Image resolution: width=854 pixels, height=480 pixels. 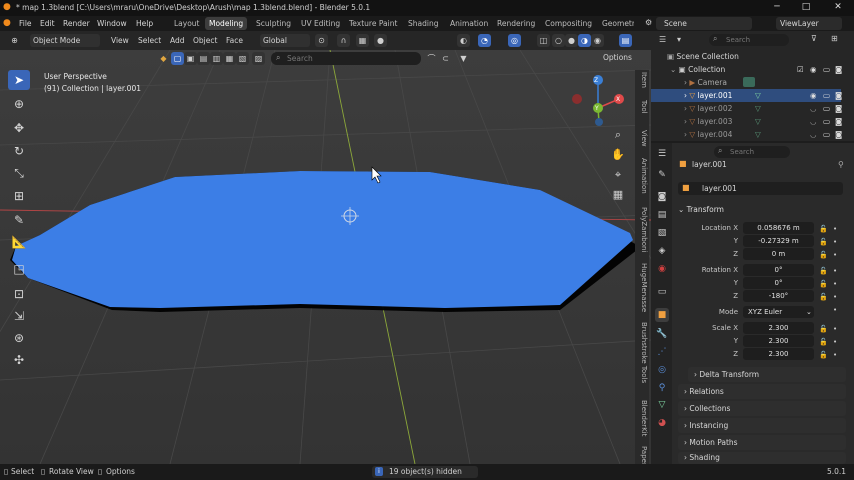 I want to click on tab-tool: Tool, so click(x=642, y=107).